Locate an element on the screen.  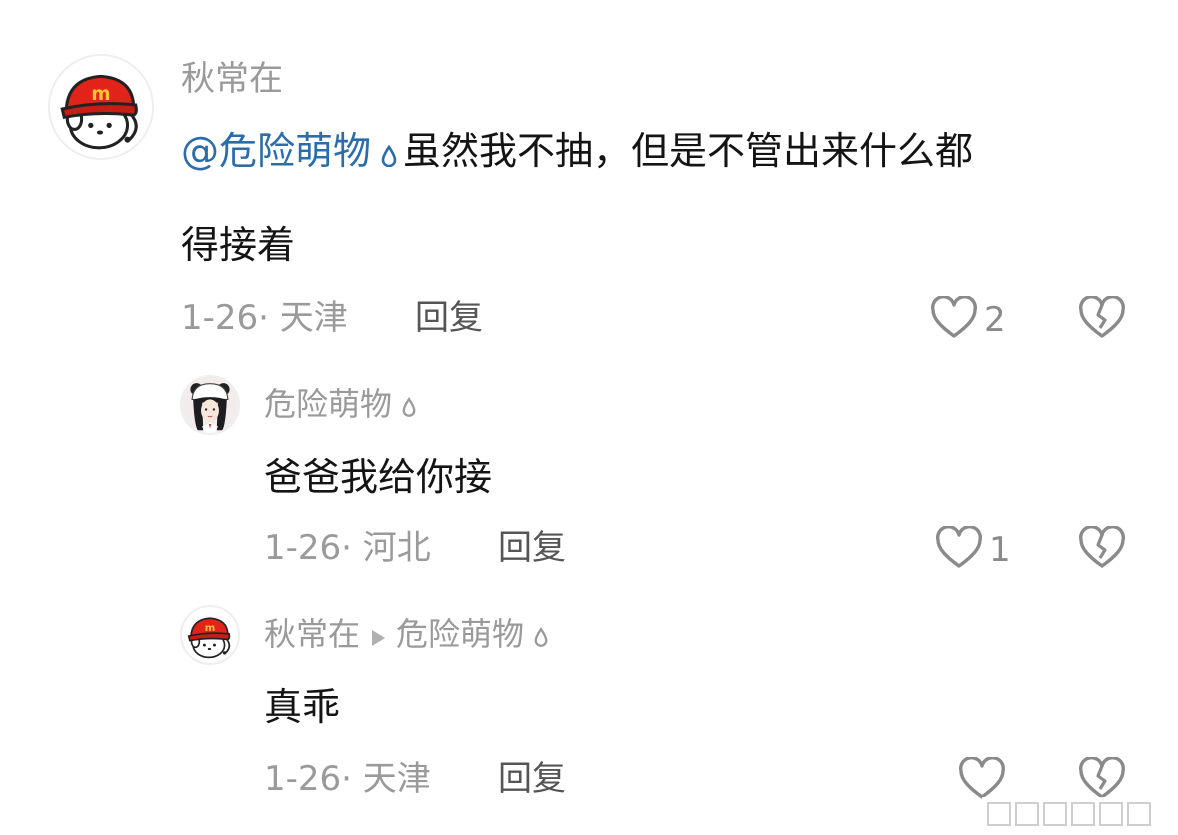
anime-girl-panda-hat-icon is located at coordinates (210, 405).